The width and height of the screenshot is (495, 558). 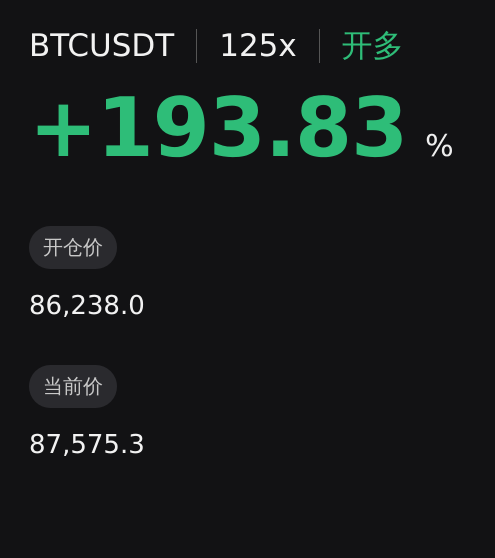 What do you see at coordinates (373, 46) in the screenshot?
I see `position-side: 开多` at bounding box center [373, 46].